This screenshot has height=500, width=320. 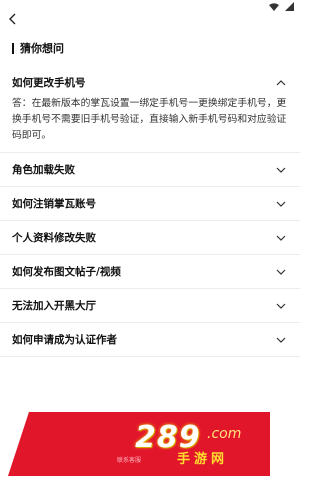 I want to click on faq-question-text: 如何更改手机号, so click(x=49, y=83).